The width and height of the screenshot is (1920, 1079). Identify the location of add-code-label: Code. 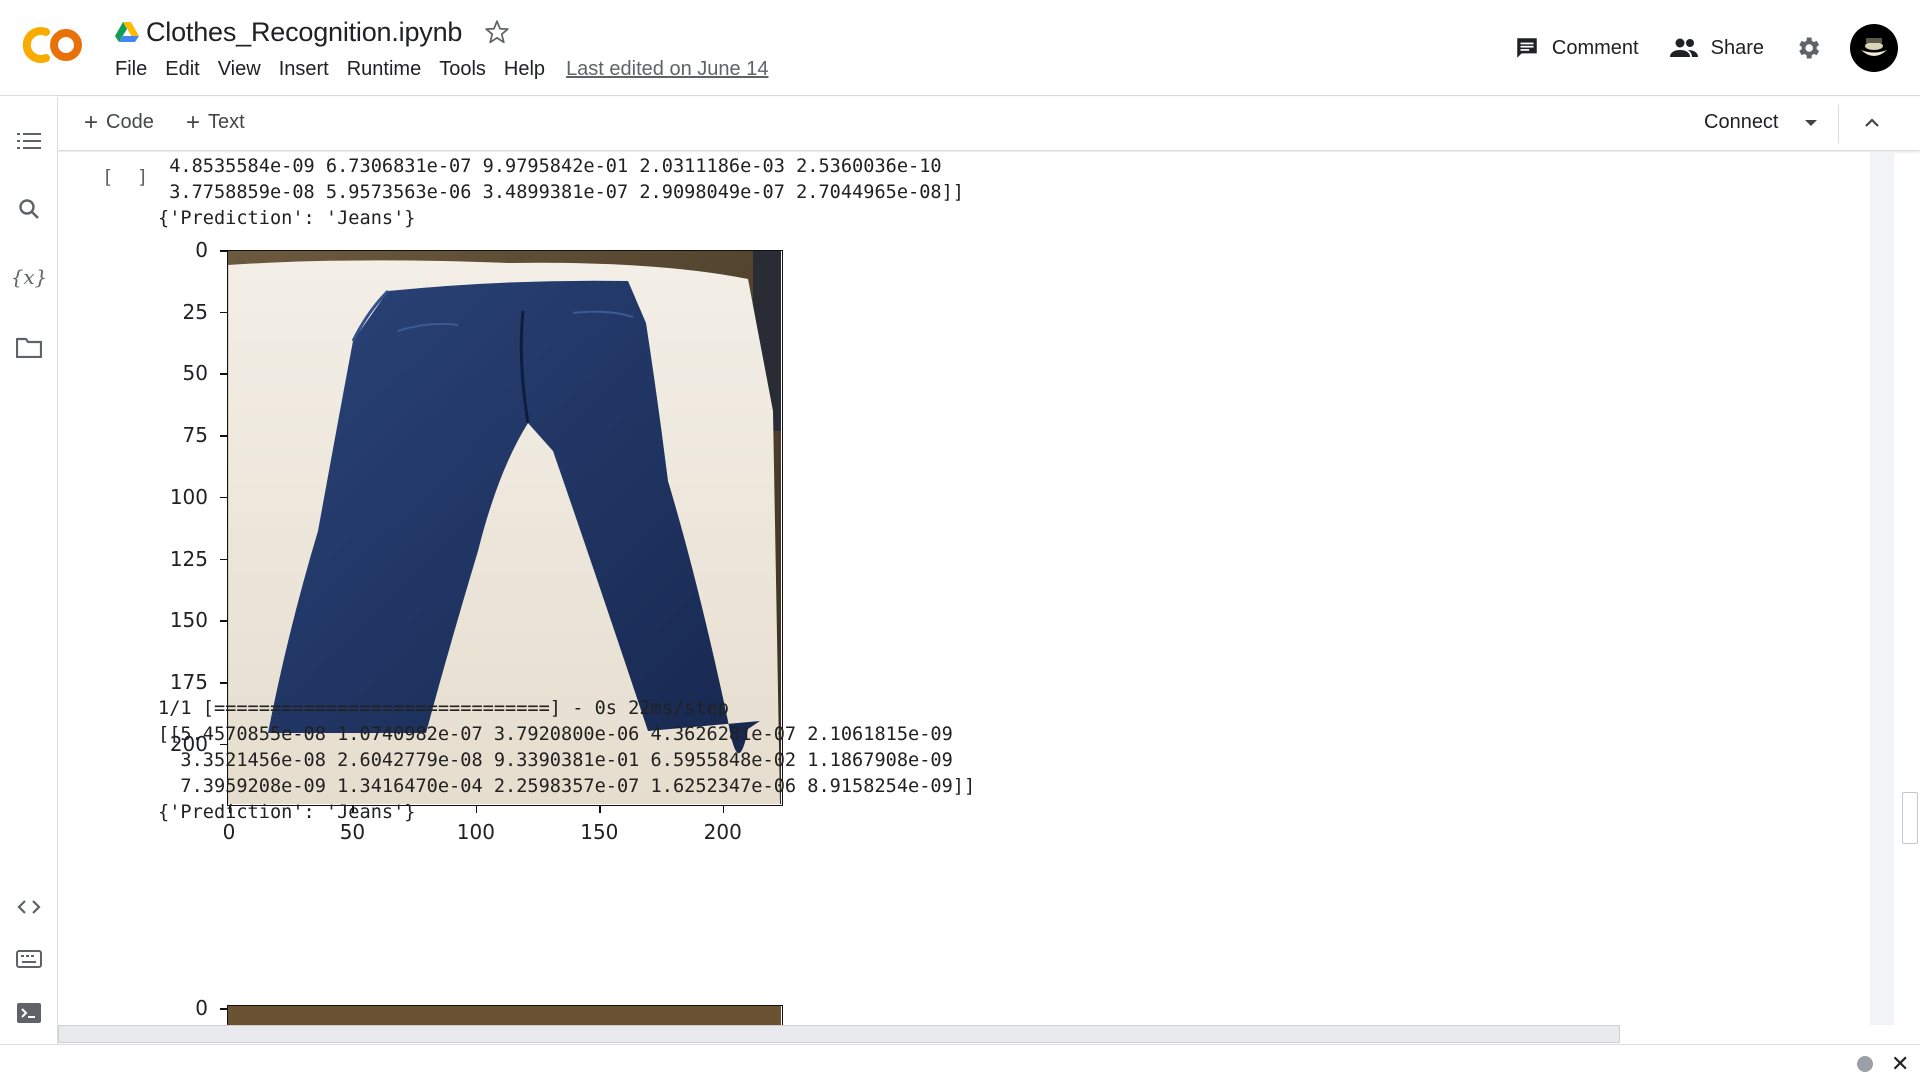
(130, 122).